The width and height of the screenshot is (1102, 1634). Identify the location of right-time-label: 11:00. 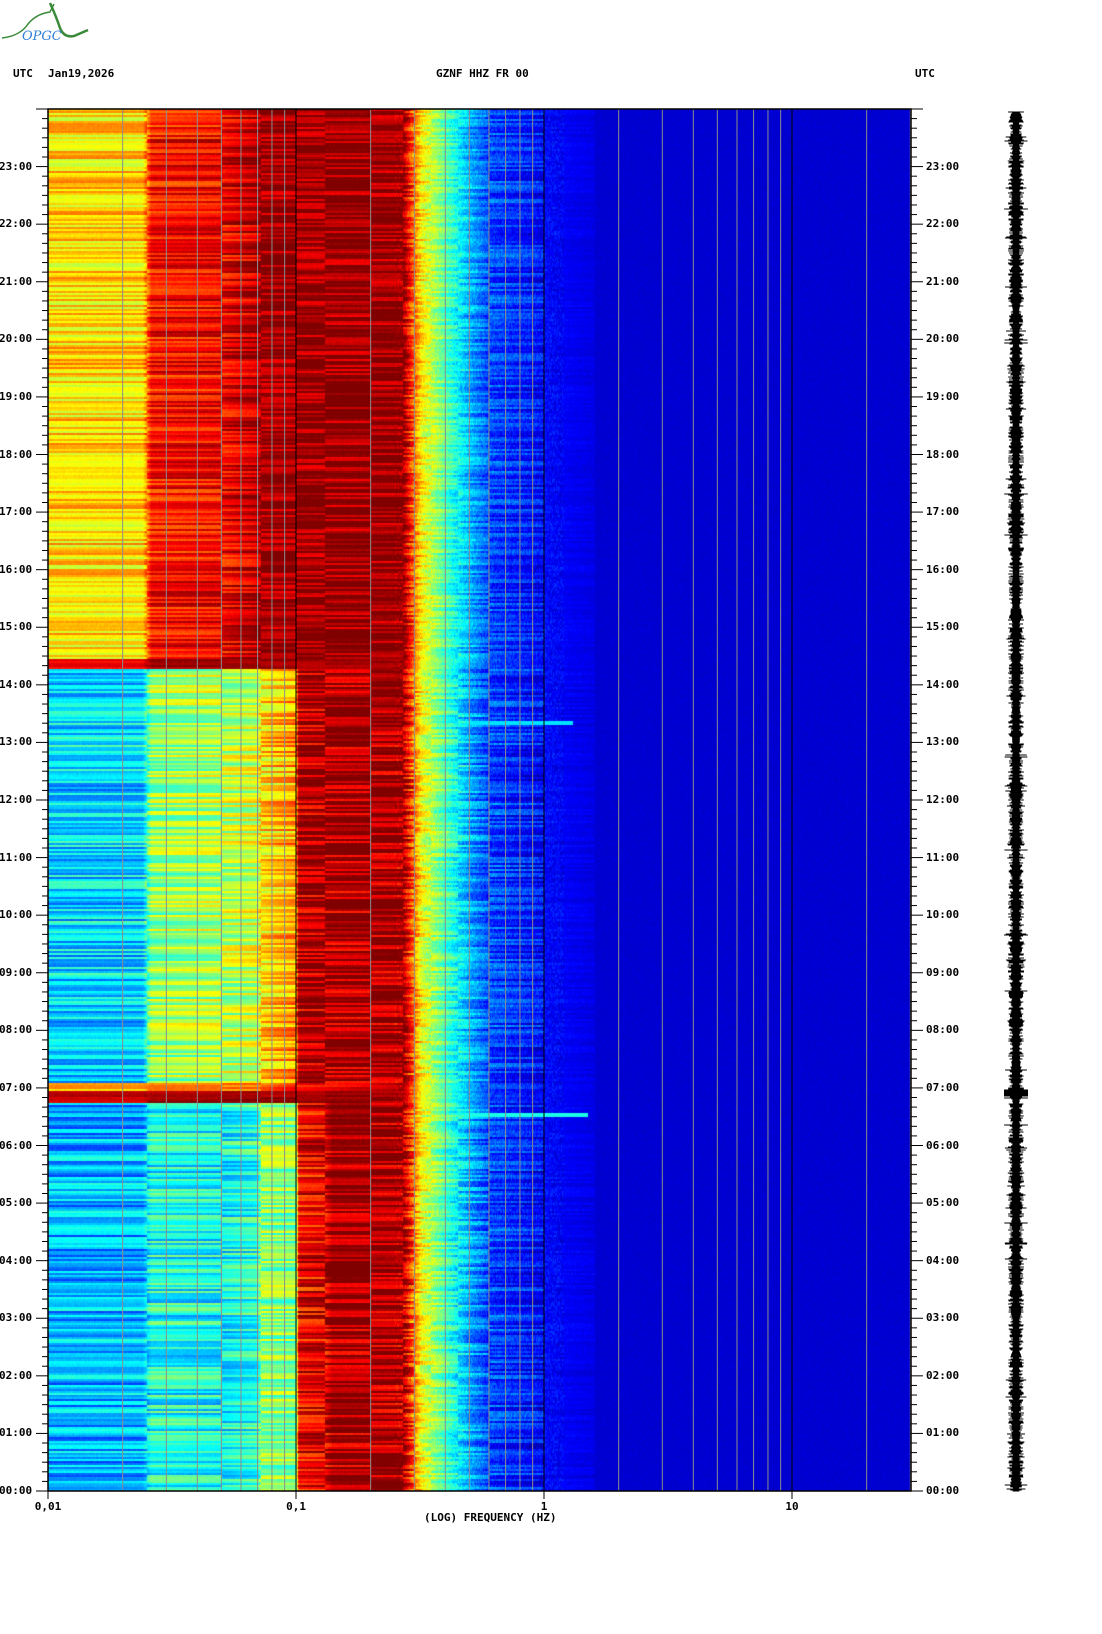
(943, 857).